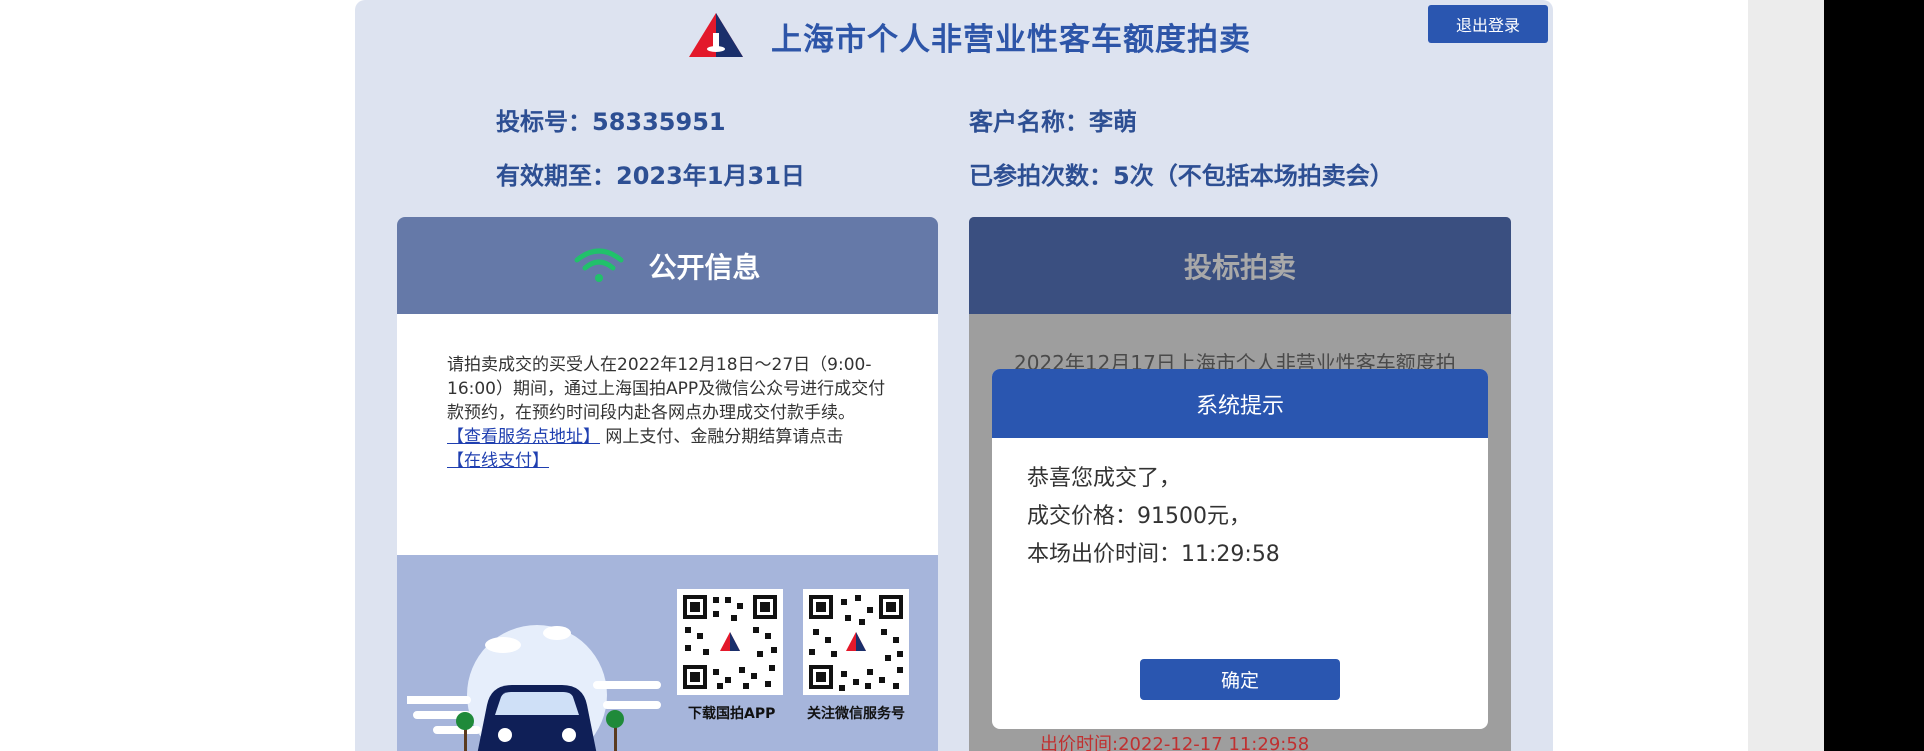  What do you see at coordinates (1139, 516) in the screenshot?
I see `dialog-message-line2: 成交价格：91500元，` at bounding box center [1139, 516].